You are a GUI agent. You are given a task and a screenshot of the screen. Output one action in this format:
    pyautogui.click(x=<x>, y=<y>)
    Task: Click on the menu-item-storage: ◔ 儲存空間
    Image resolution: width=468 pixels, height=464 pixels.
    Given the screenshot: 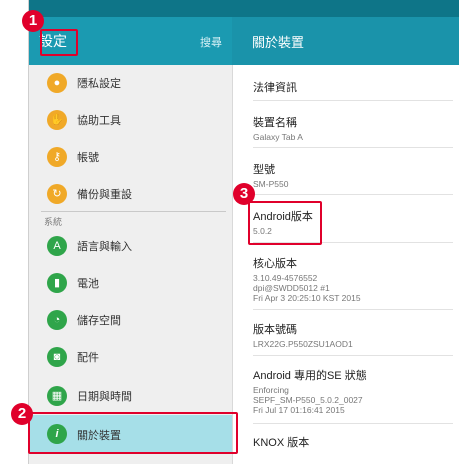 What is the action you would take?
    pyautogui.click(x=130, y=320)
    